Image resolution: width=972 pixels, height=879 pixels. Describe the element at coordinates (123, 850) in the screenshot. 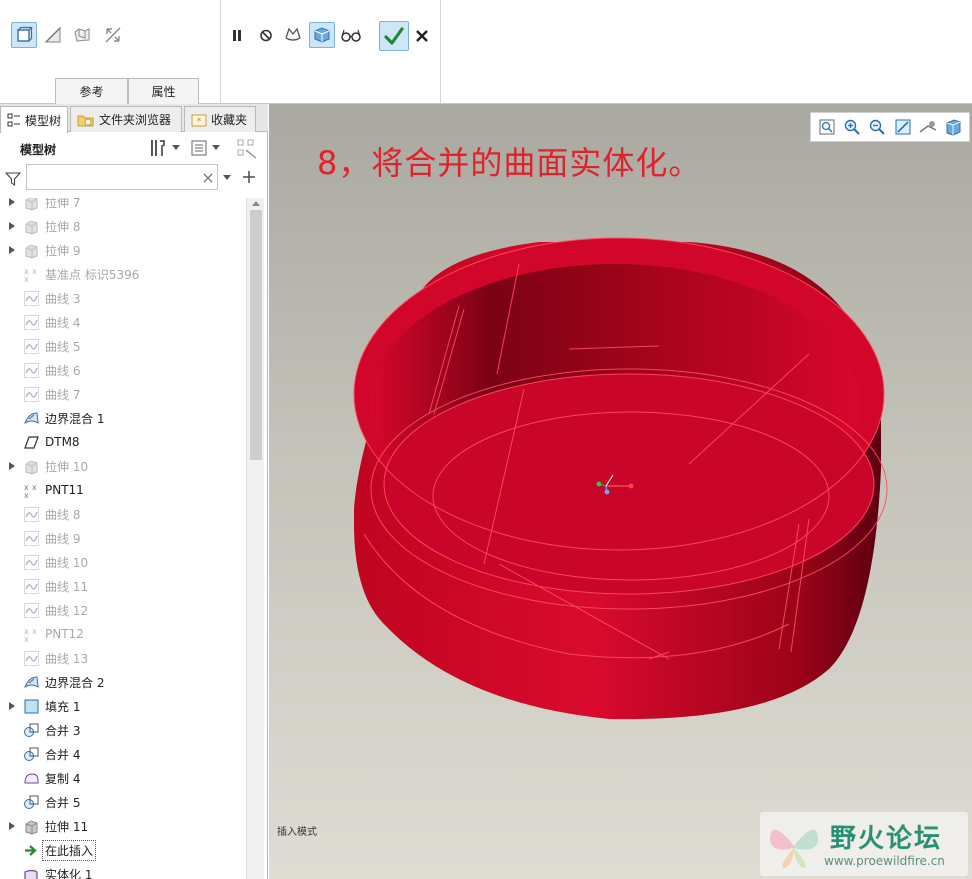

I see `insert-here-marker: 在此插入` at that location.